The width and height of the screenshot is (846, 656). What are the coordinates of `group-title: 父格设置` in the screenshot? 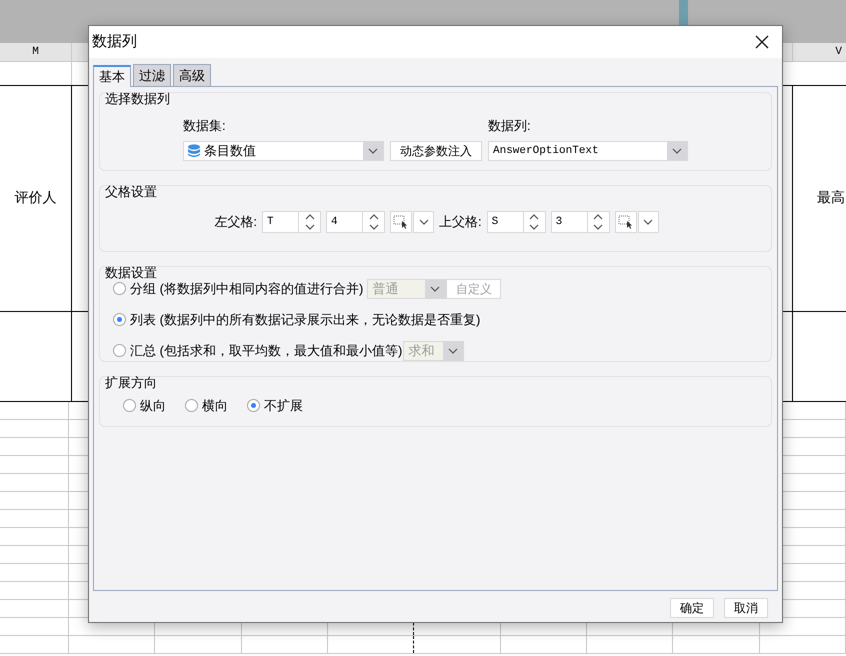 It's located at (131, 191).